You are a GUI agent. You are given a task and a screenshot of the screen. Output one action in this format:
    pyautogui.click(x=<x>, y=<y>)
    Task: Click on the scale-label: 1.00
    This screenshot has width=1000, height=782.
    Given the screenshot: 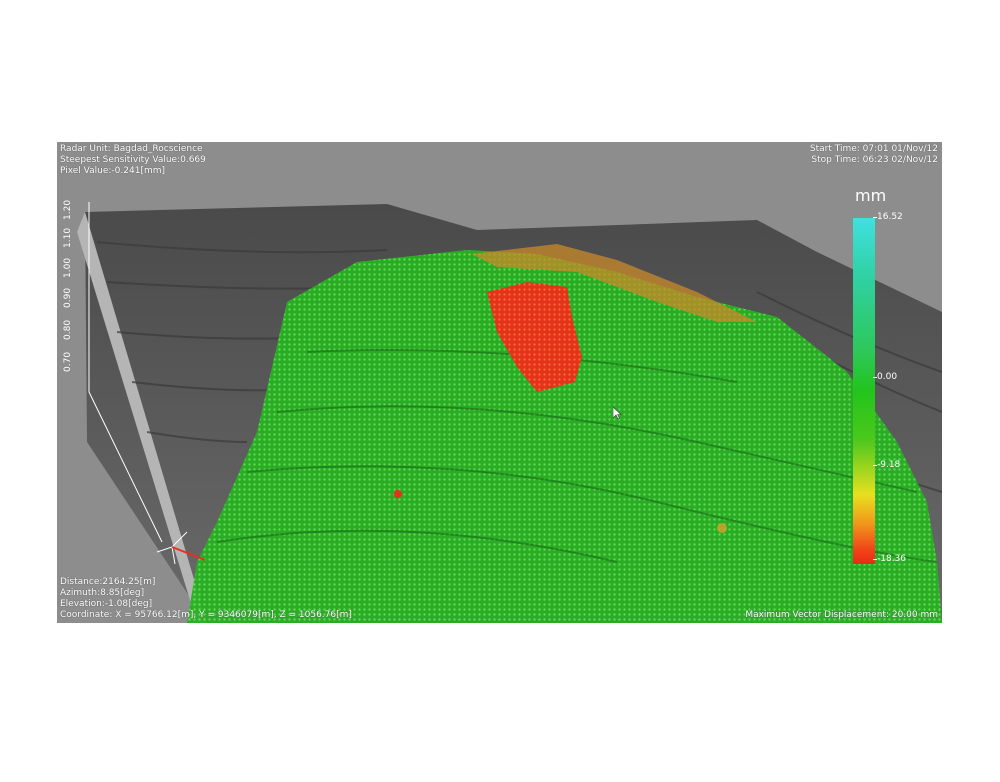 What is the action you would take?
    pyautogui.click(x=68, y=267)
    